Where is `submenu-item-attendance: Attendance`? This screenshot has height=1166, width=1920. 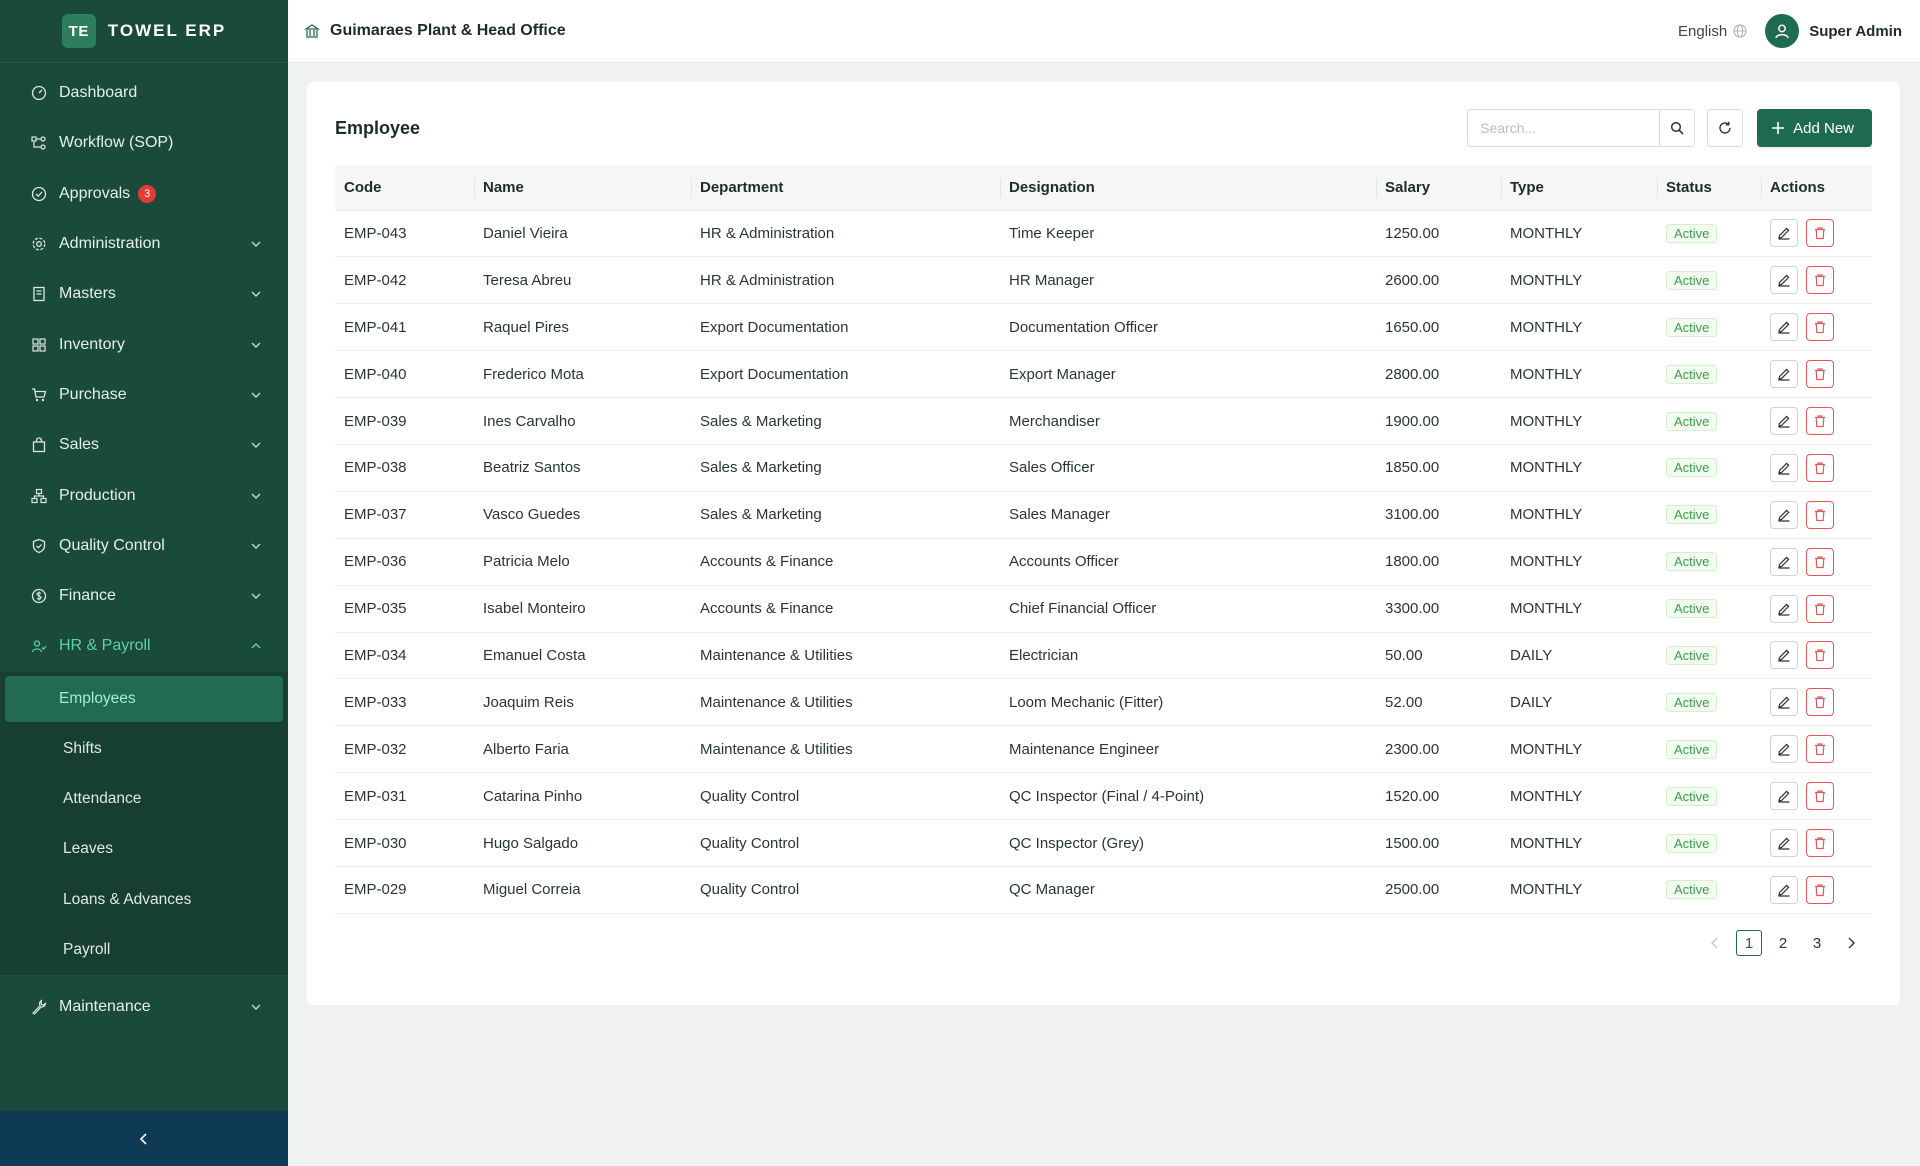
submenu-item-attendance: Attendance is located at coordinates (144, 799).